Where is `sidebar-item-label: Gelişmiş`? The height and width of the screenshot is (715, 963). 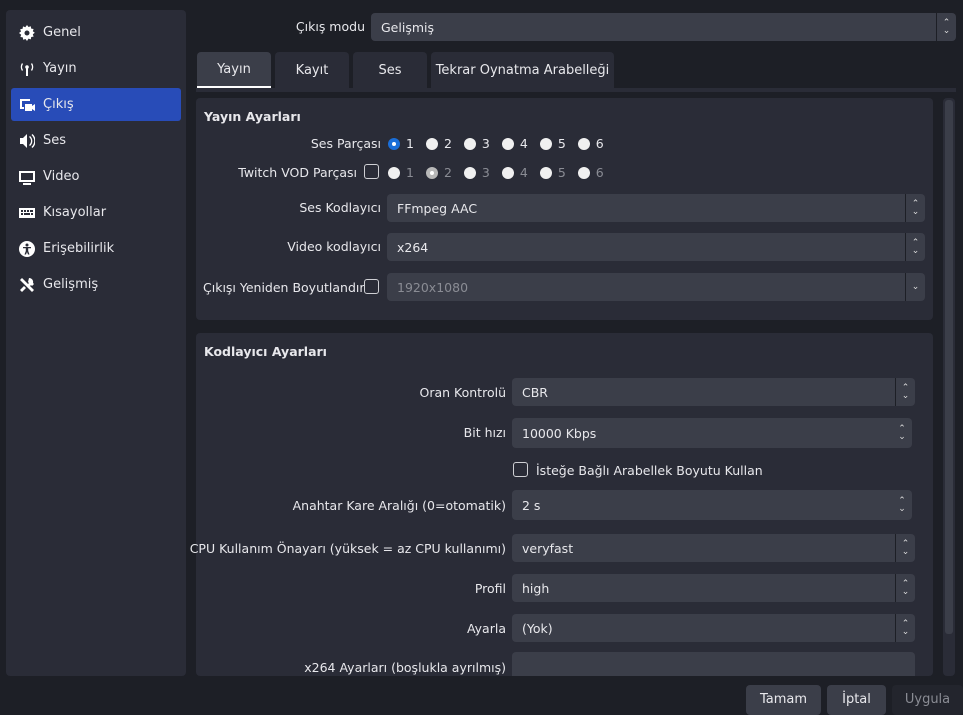 sidebar-item-label: Gelişmiş is located at coordinates (71, 284).